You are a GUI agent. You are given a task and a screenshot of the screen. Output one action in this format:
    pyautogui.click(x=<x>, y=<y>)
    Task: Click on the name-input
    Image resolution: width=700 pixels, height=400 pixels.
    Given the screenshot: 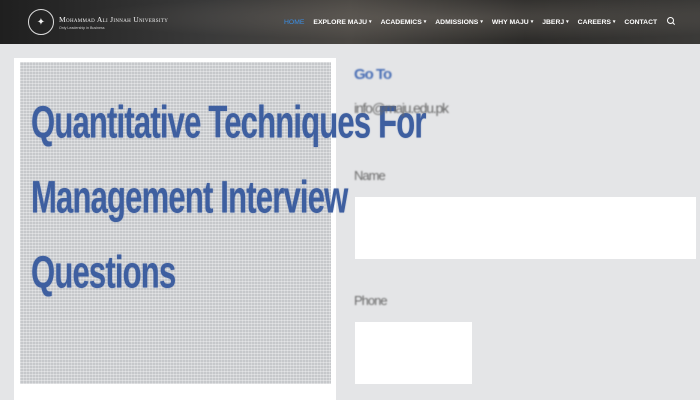 What is the action you would take?
    pyautogui.click(x=525, y=228)
    